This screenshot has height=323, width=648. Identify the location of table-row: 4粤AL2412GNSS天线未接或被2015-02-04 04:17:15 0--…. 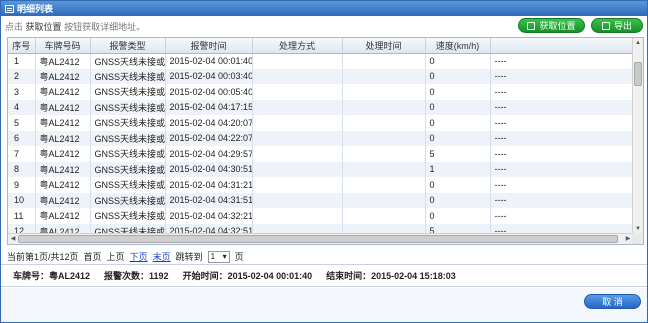
(321, 107).